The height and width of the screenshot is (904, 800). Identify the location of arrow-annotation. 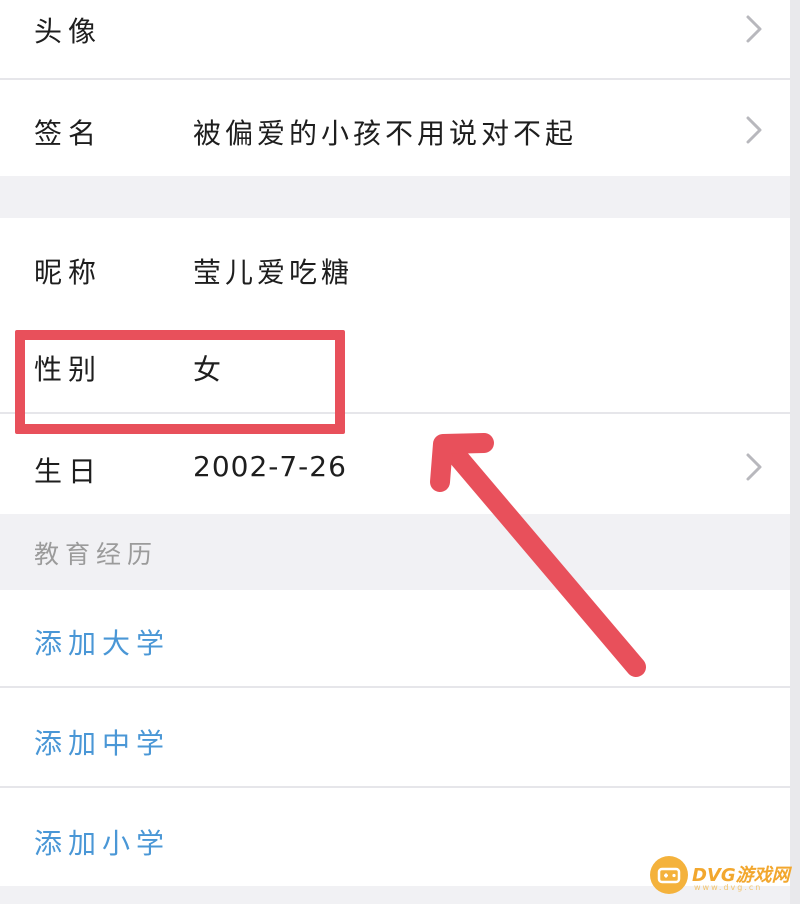
(538, 555).